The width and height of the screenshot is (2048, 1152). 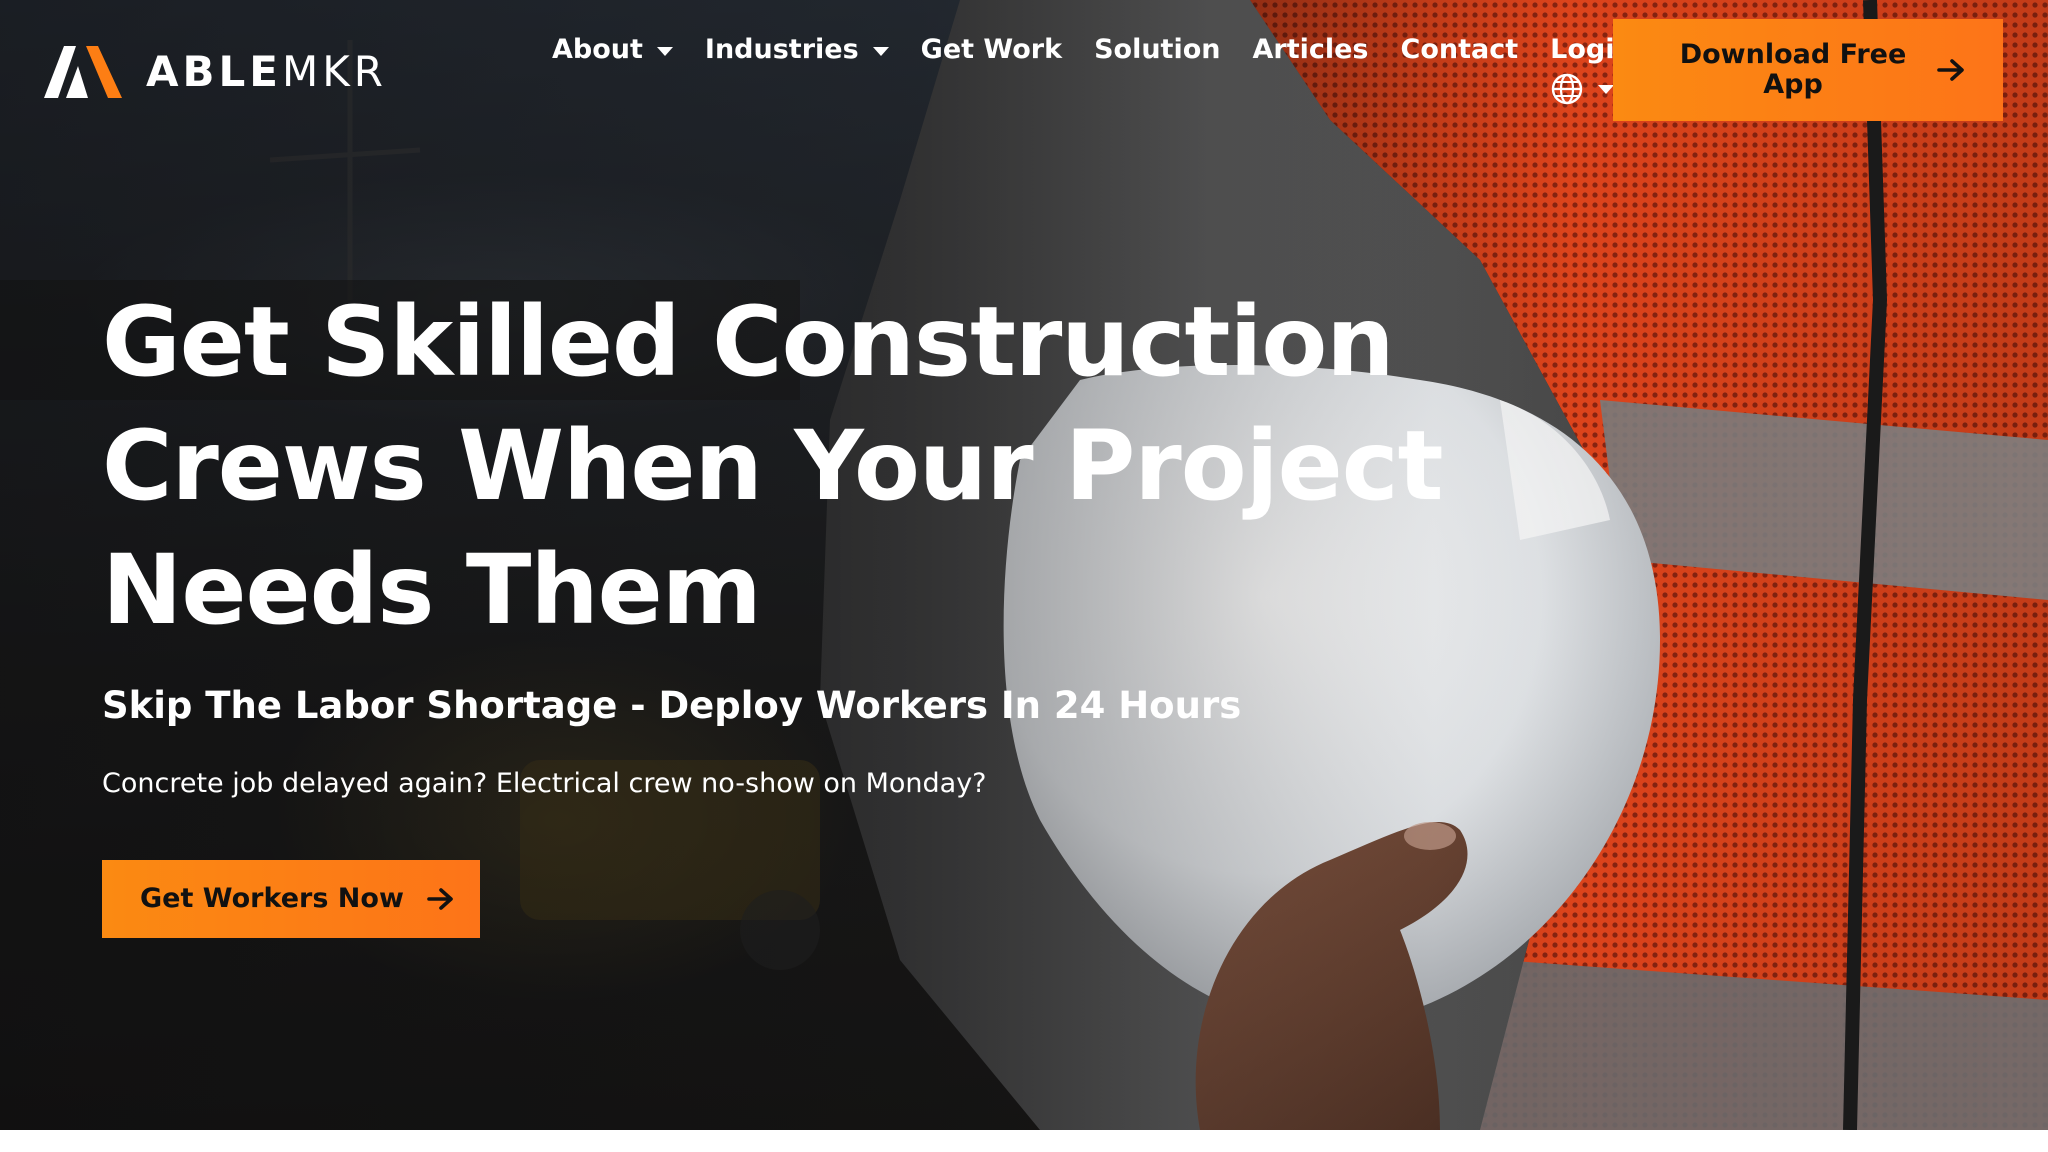 I want to click on nav-item-get-work: Get Work, so click(x=991, y=50).